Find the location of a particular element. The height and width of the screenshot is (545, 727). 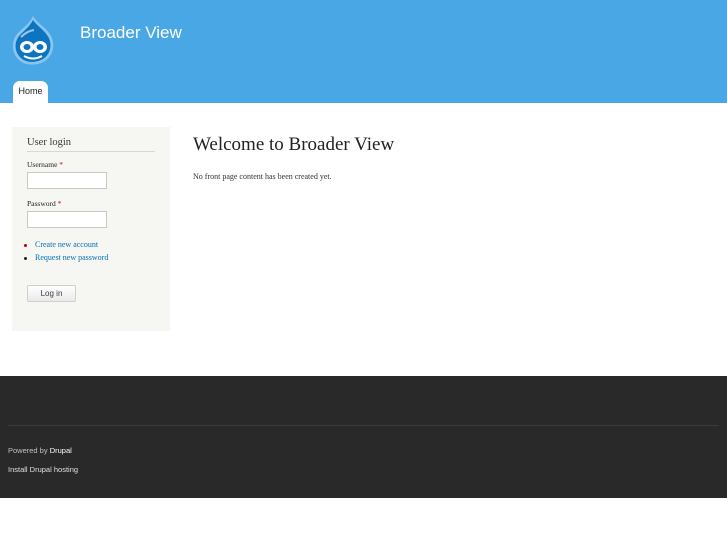

password-label-text: Password is located at coordinates (41, 203).